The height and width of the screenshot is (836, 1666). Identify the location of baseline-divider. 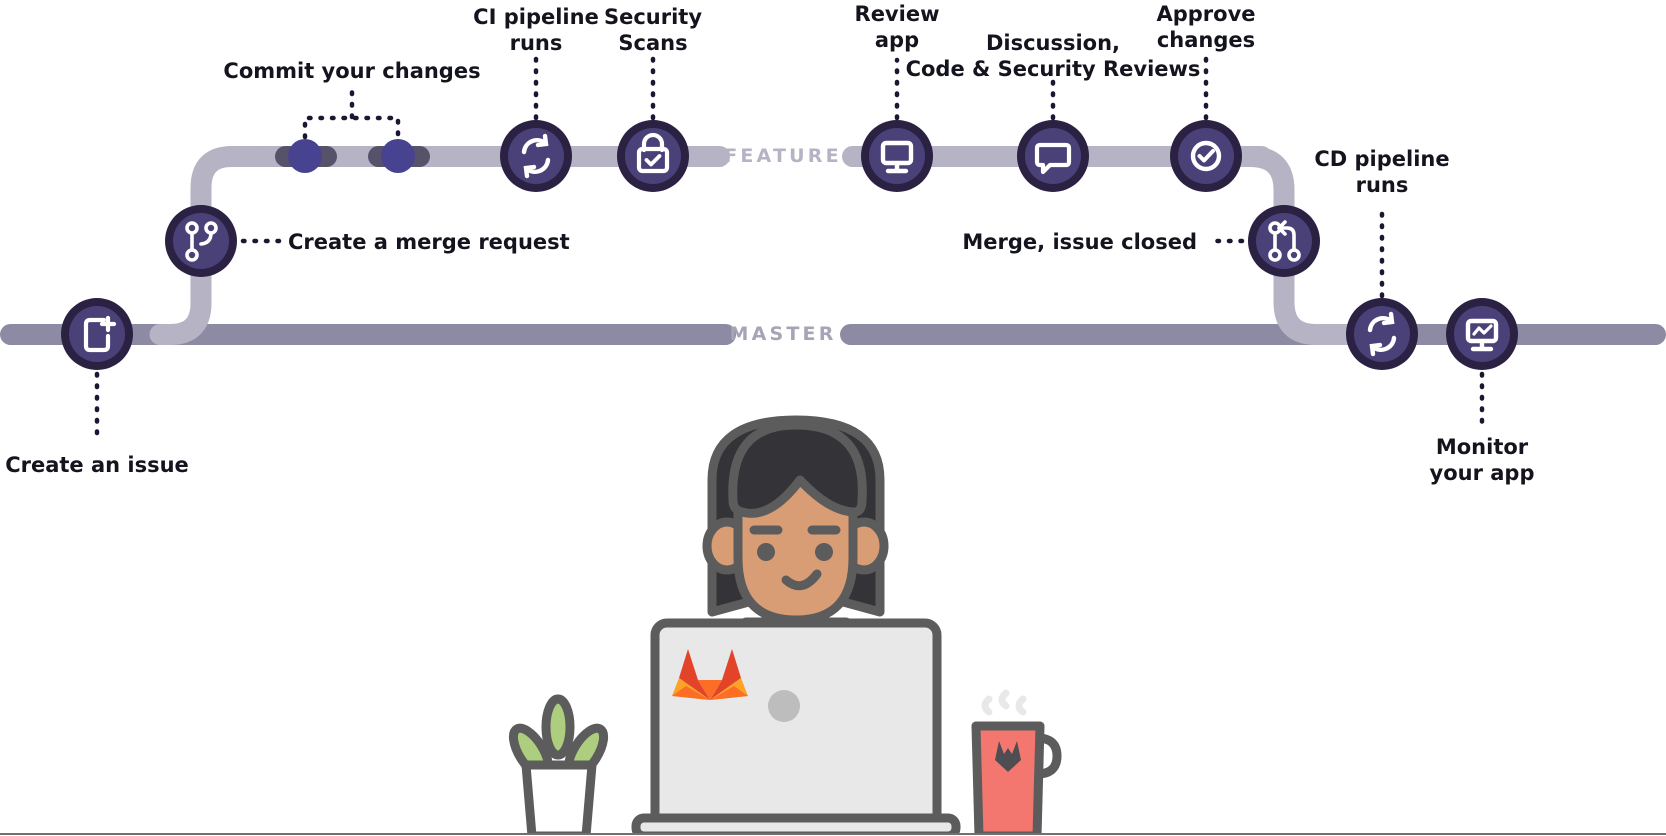
(833, 834).